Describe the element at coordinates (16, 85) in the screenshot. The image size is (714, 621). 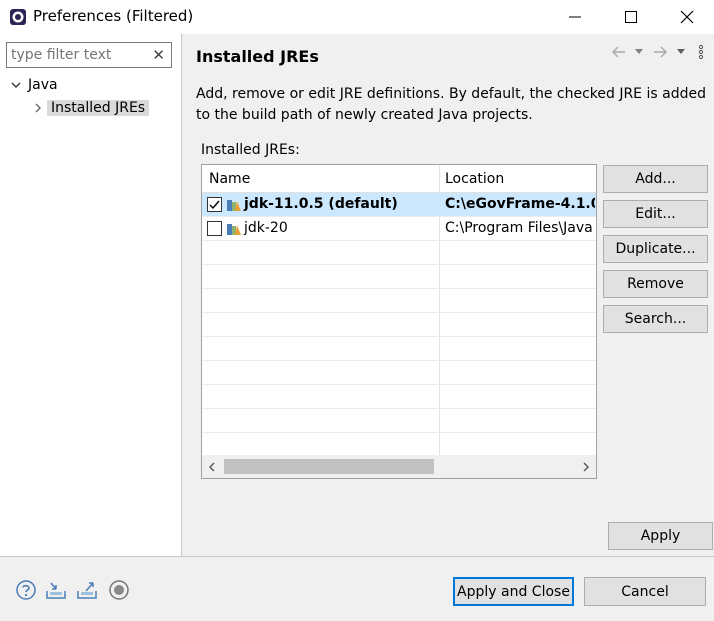
I see `chevron-down-icon` at that location.